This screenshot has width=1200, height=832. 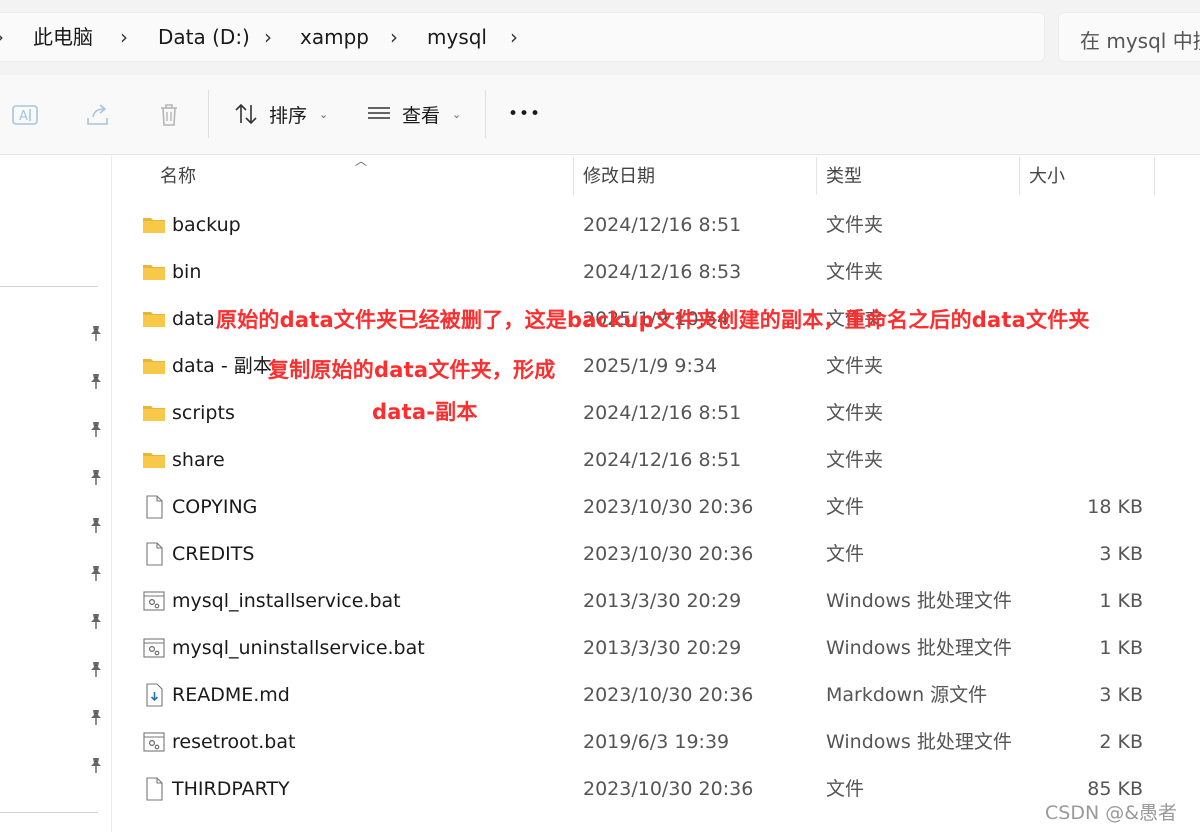 I want to click on annotation-copy-note-line2: data-副本, so click(x=425, y=412).